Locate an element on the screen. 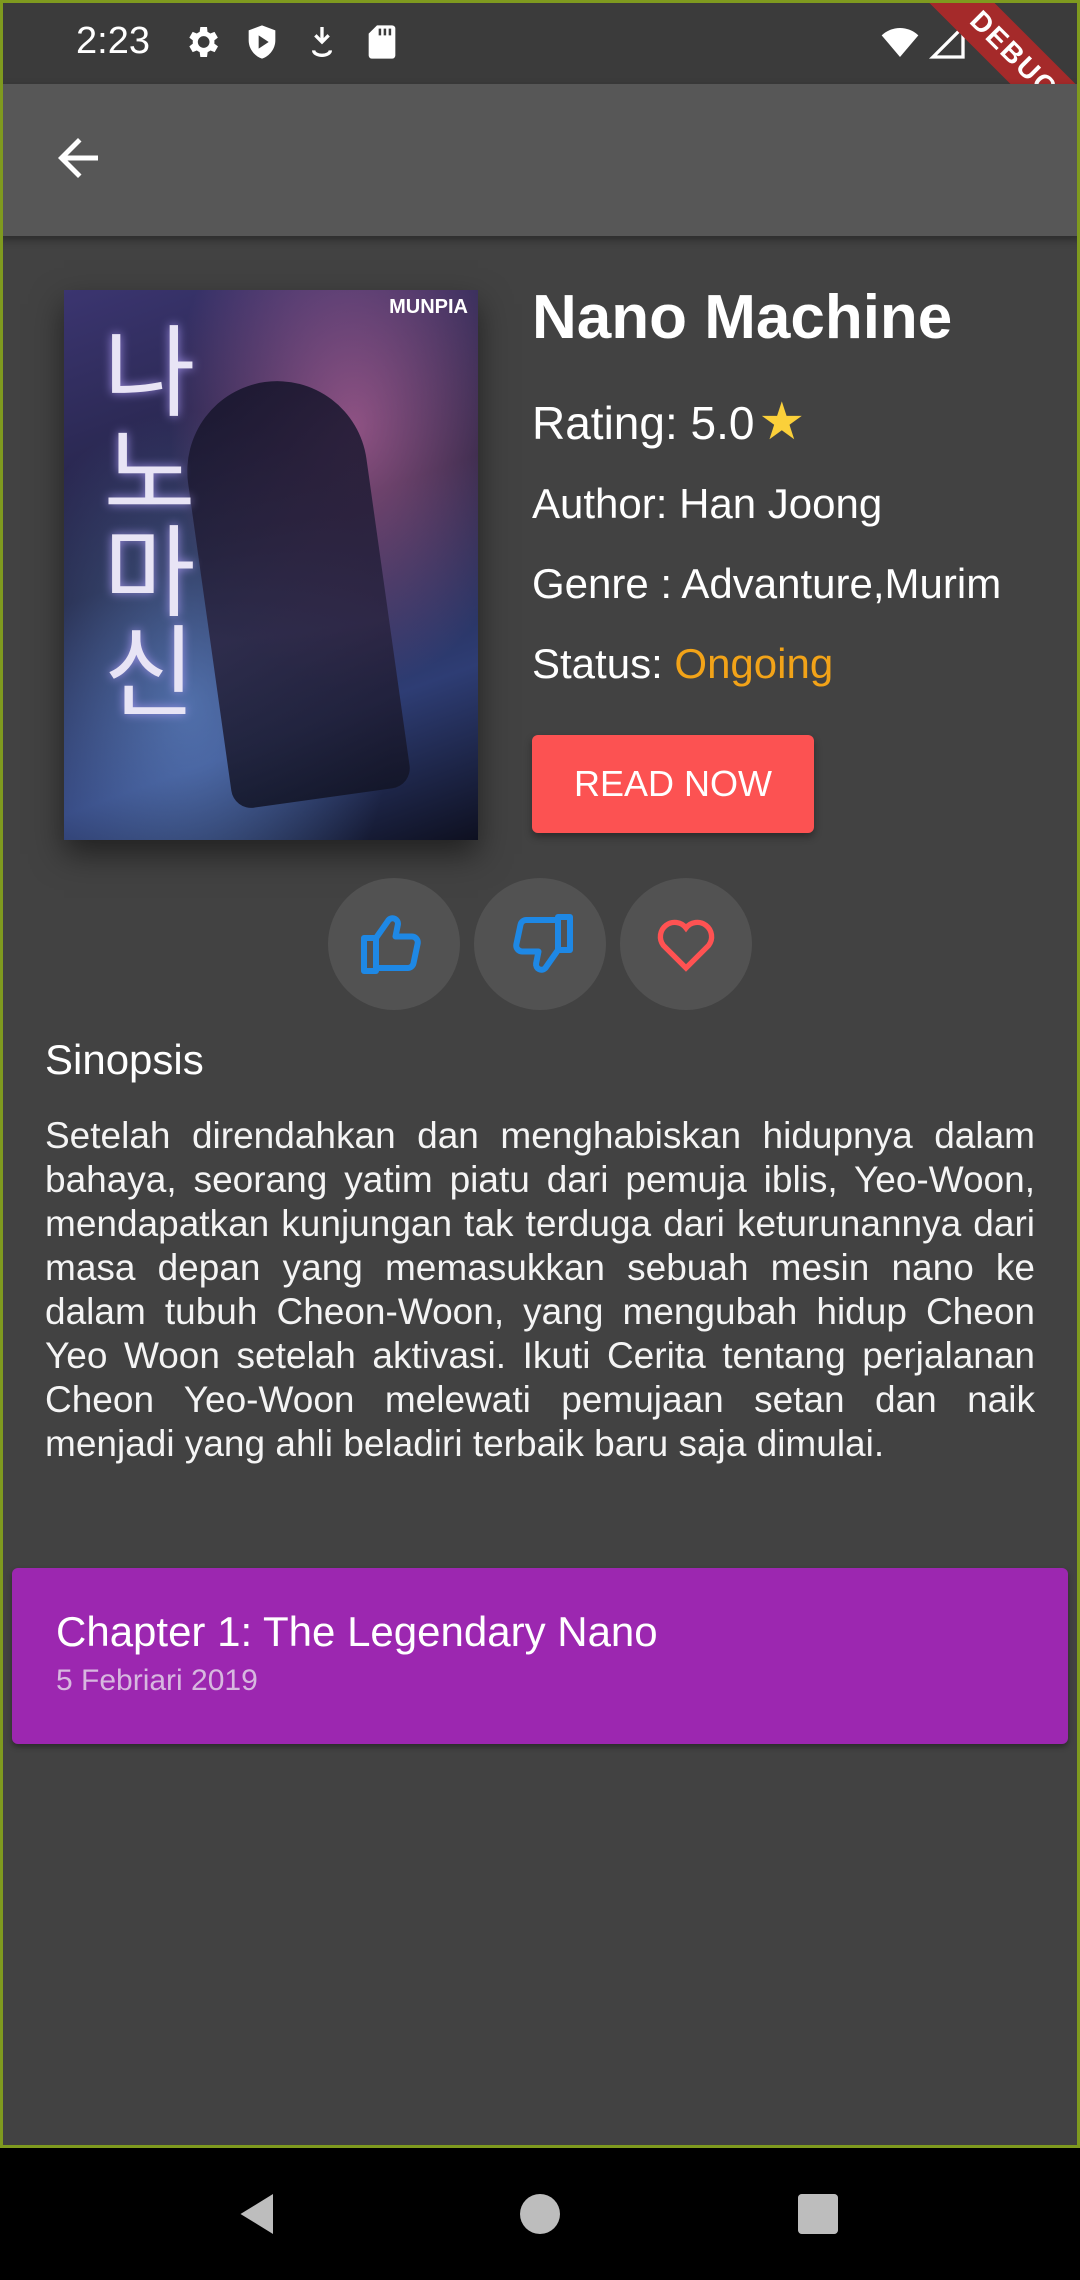  book-rating: Rating: 5.0★ is located at coordinates (668, 422).